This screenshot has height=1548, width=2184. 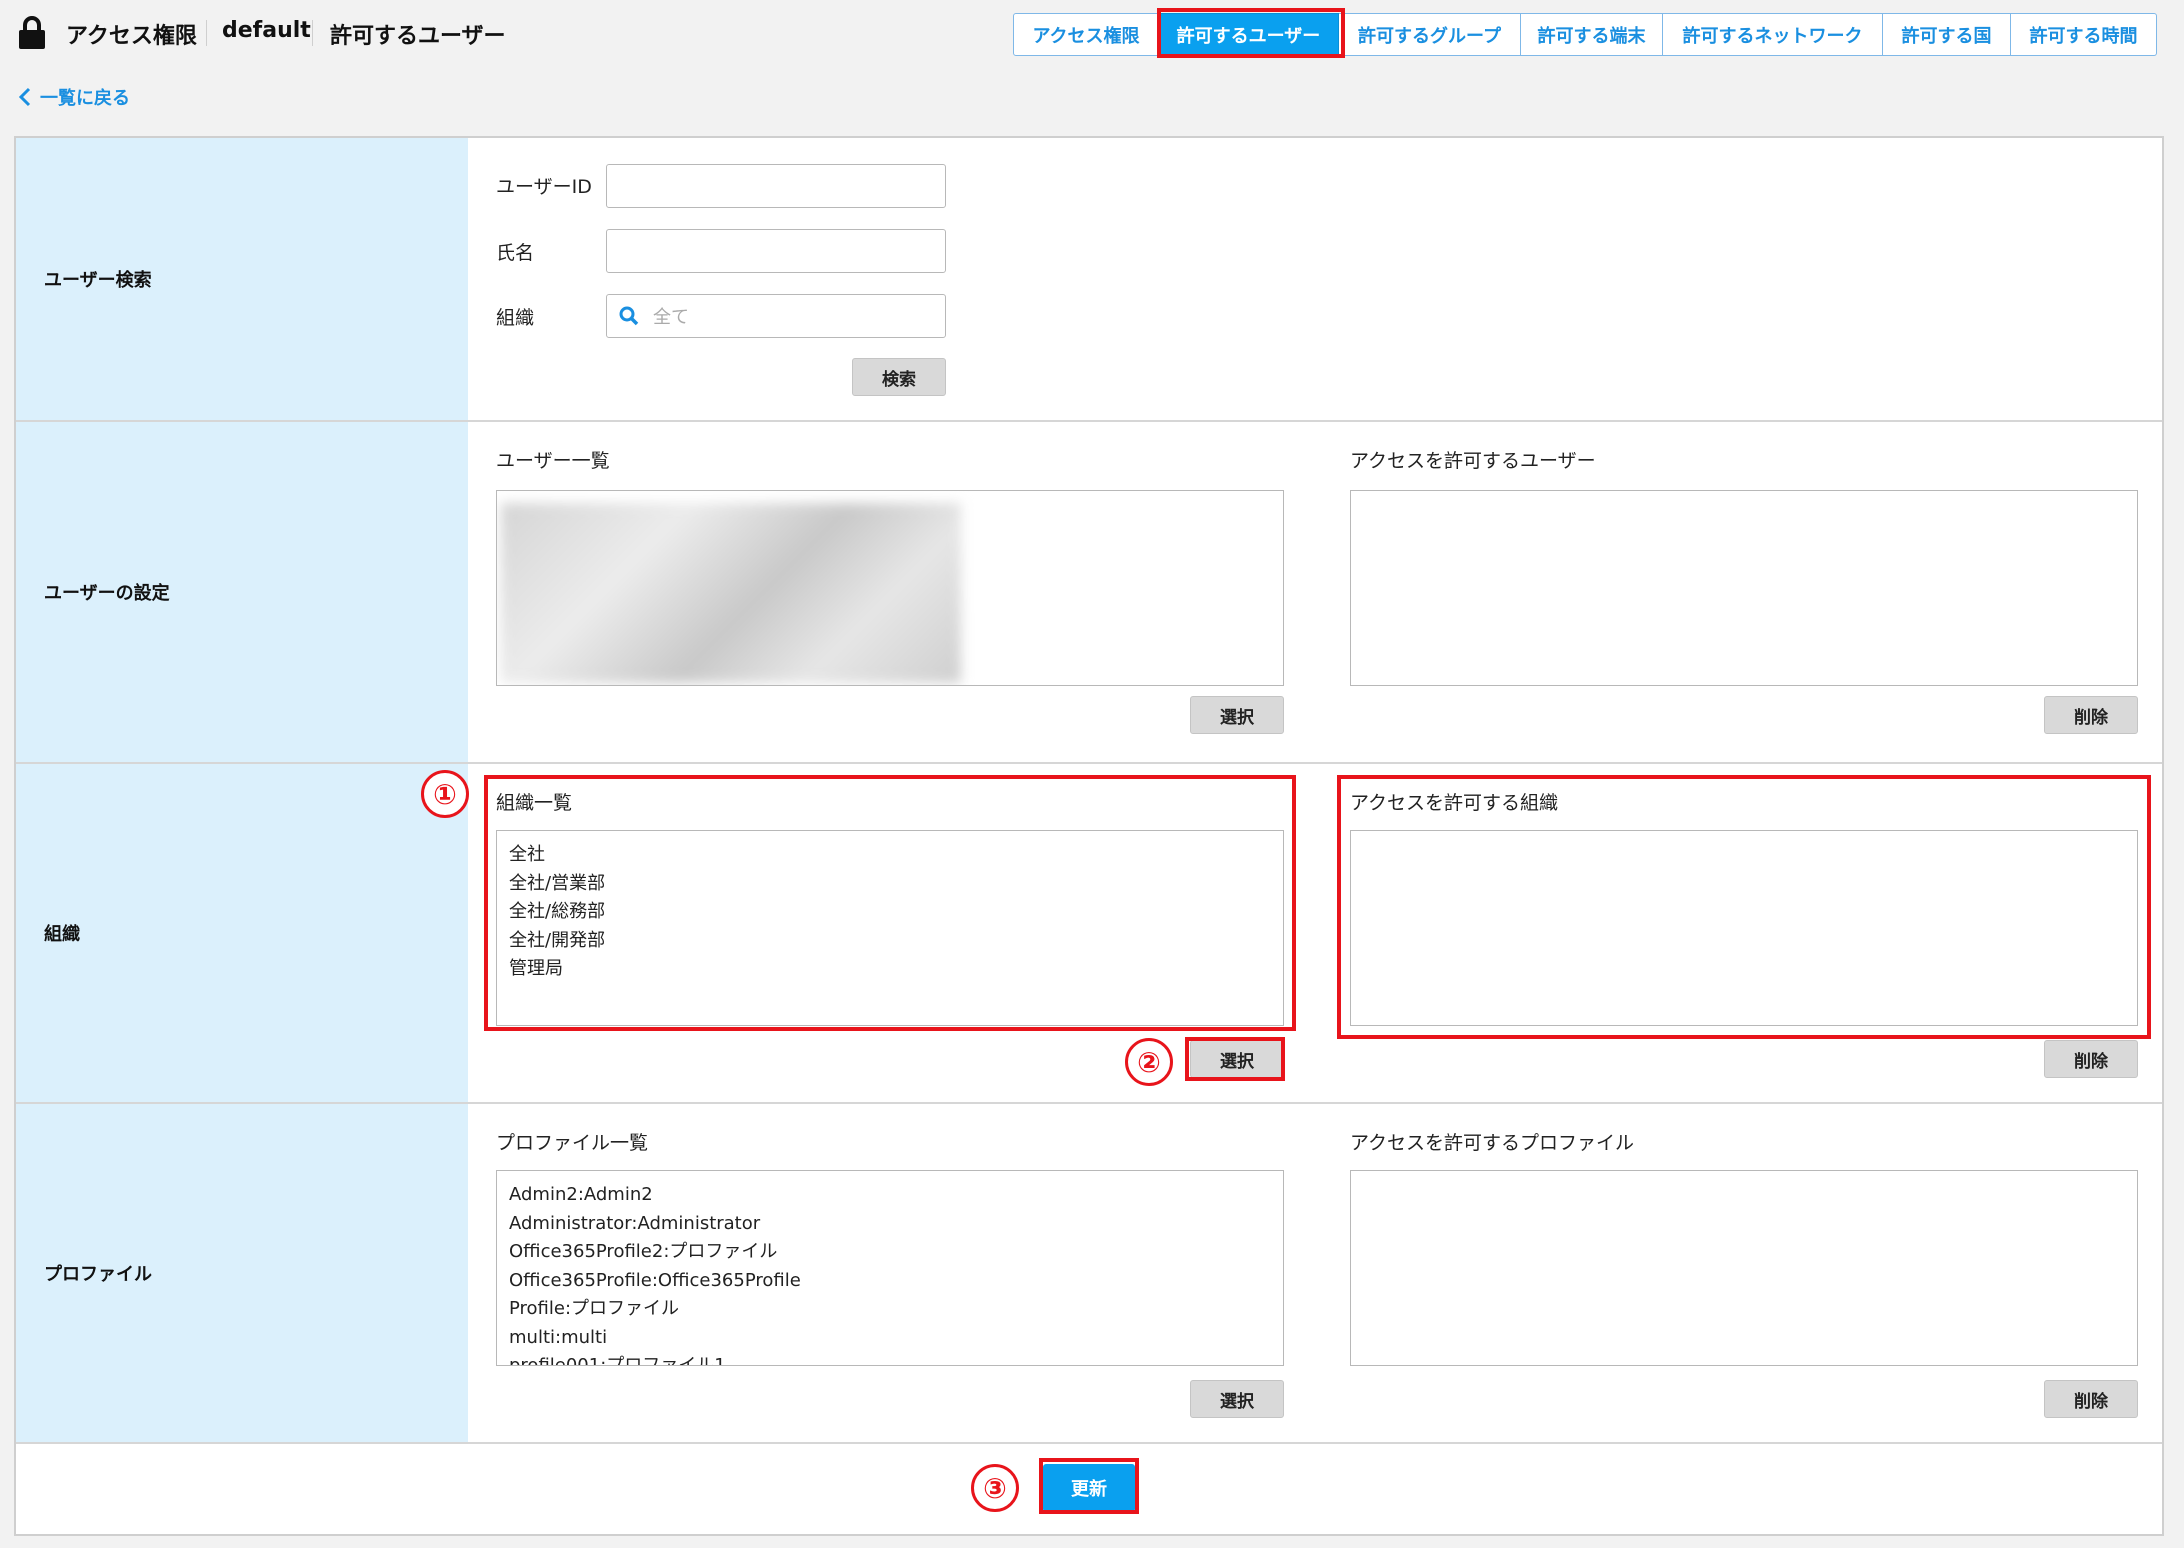 What do you see at coordinates (731, 593) in the screenshot?
I see `blurred-user-list` at bounding box center [731, 593].